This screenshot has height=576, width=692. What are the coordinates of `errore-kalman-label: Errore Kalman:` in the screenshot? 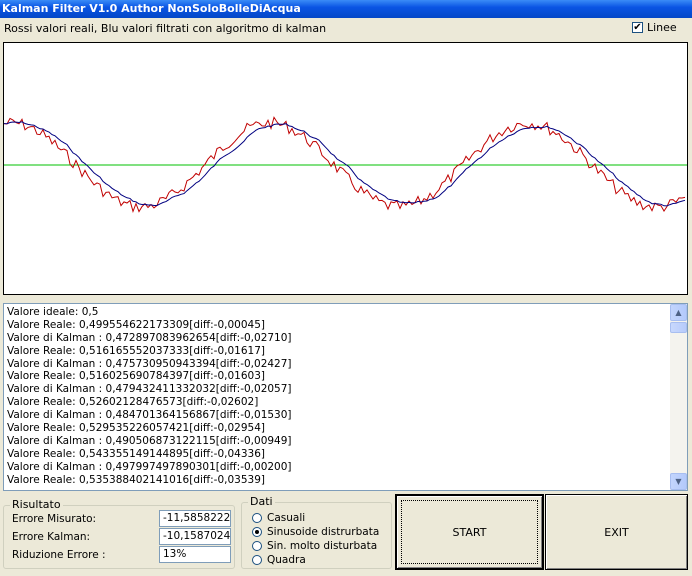 It's located at (51, 537).